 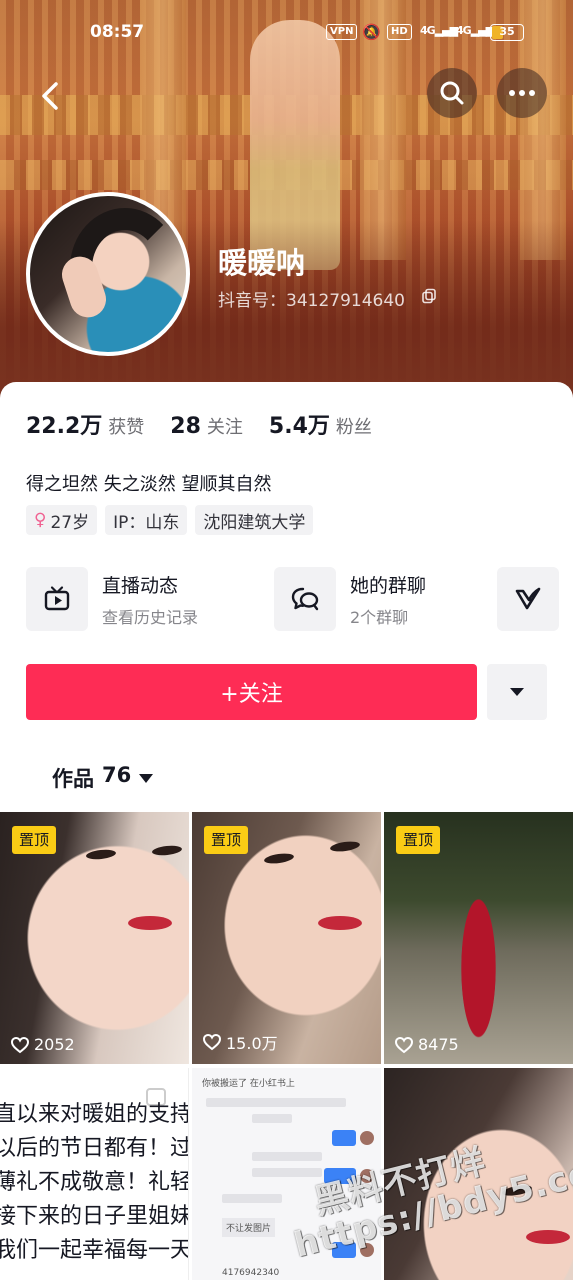 What do you see at coordinates (54, 1044) in the screenshot?
I see `video-likes-count: 2052` at bounding box center [54, 1044].